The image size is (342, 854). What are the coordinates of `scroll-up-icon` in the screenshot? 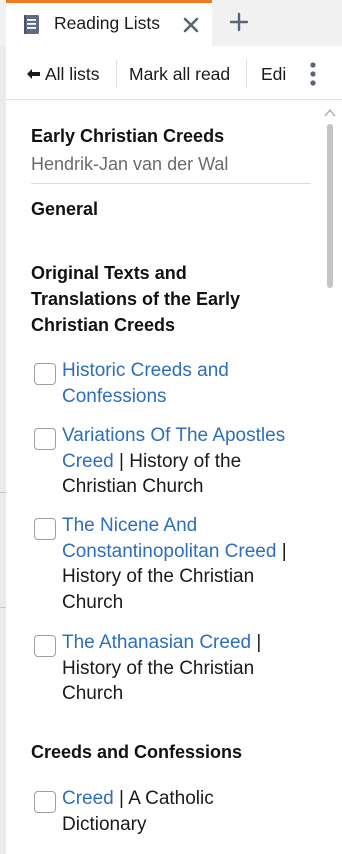 It's located at (330, 113).